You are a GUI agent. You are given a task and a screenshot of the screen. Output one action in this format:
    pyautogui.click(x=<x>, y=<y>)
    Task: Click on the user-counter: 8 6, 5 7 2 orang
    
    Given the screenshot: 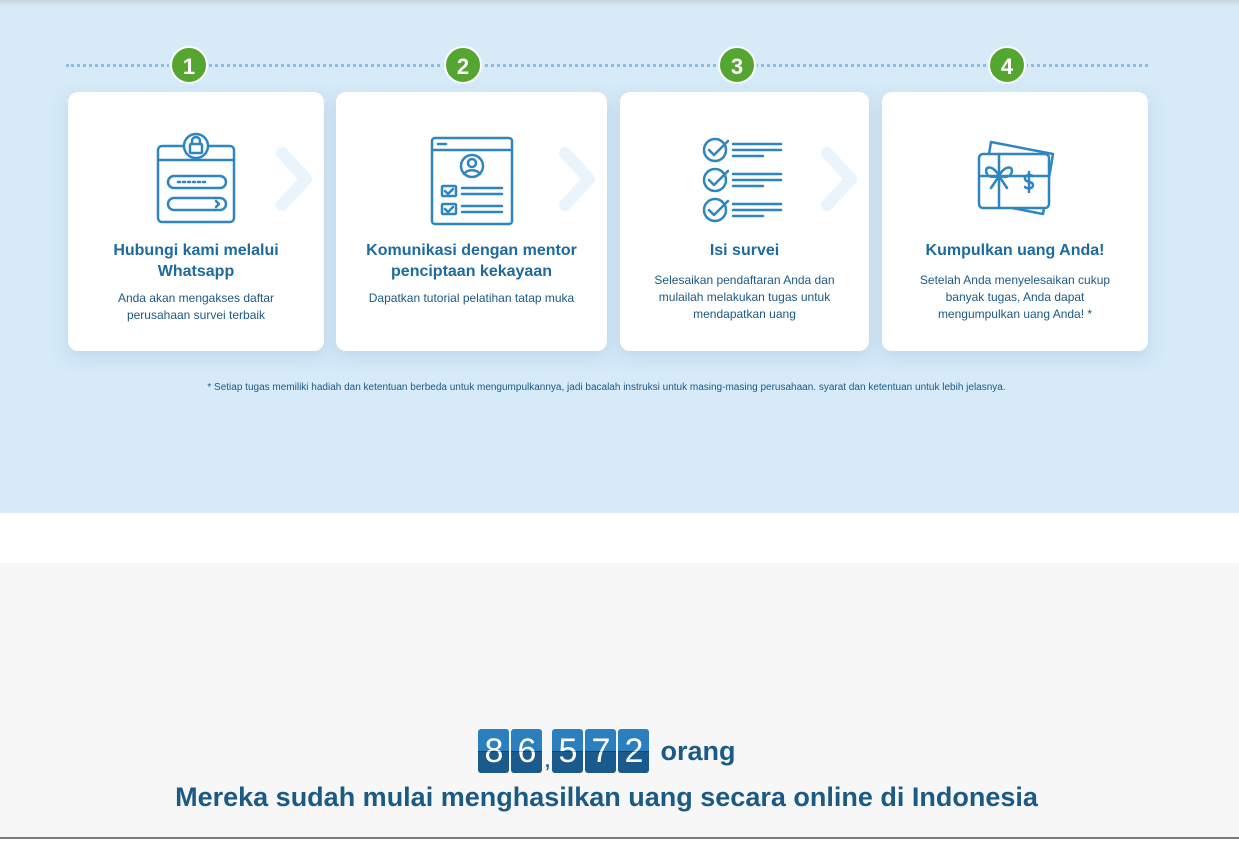 What is the action you would take?
    pyautogui.click(x=606, y=751)
    